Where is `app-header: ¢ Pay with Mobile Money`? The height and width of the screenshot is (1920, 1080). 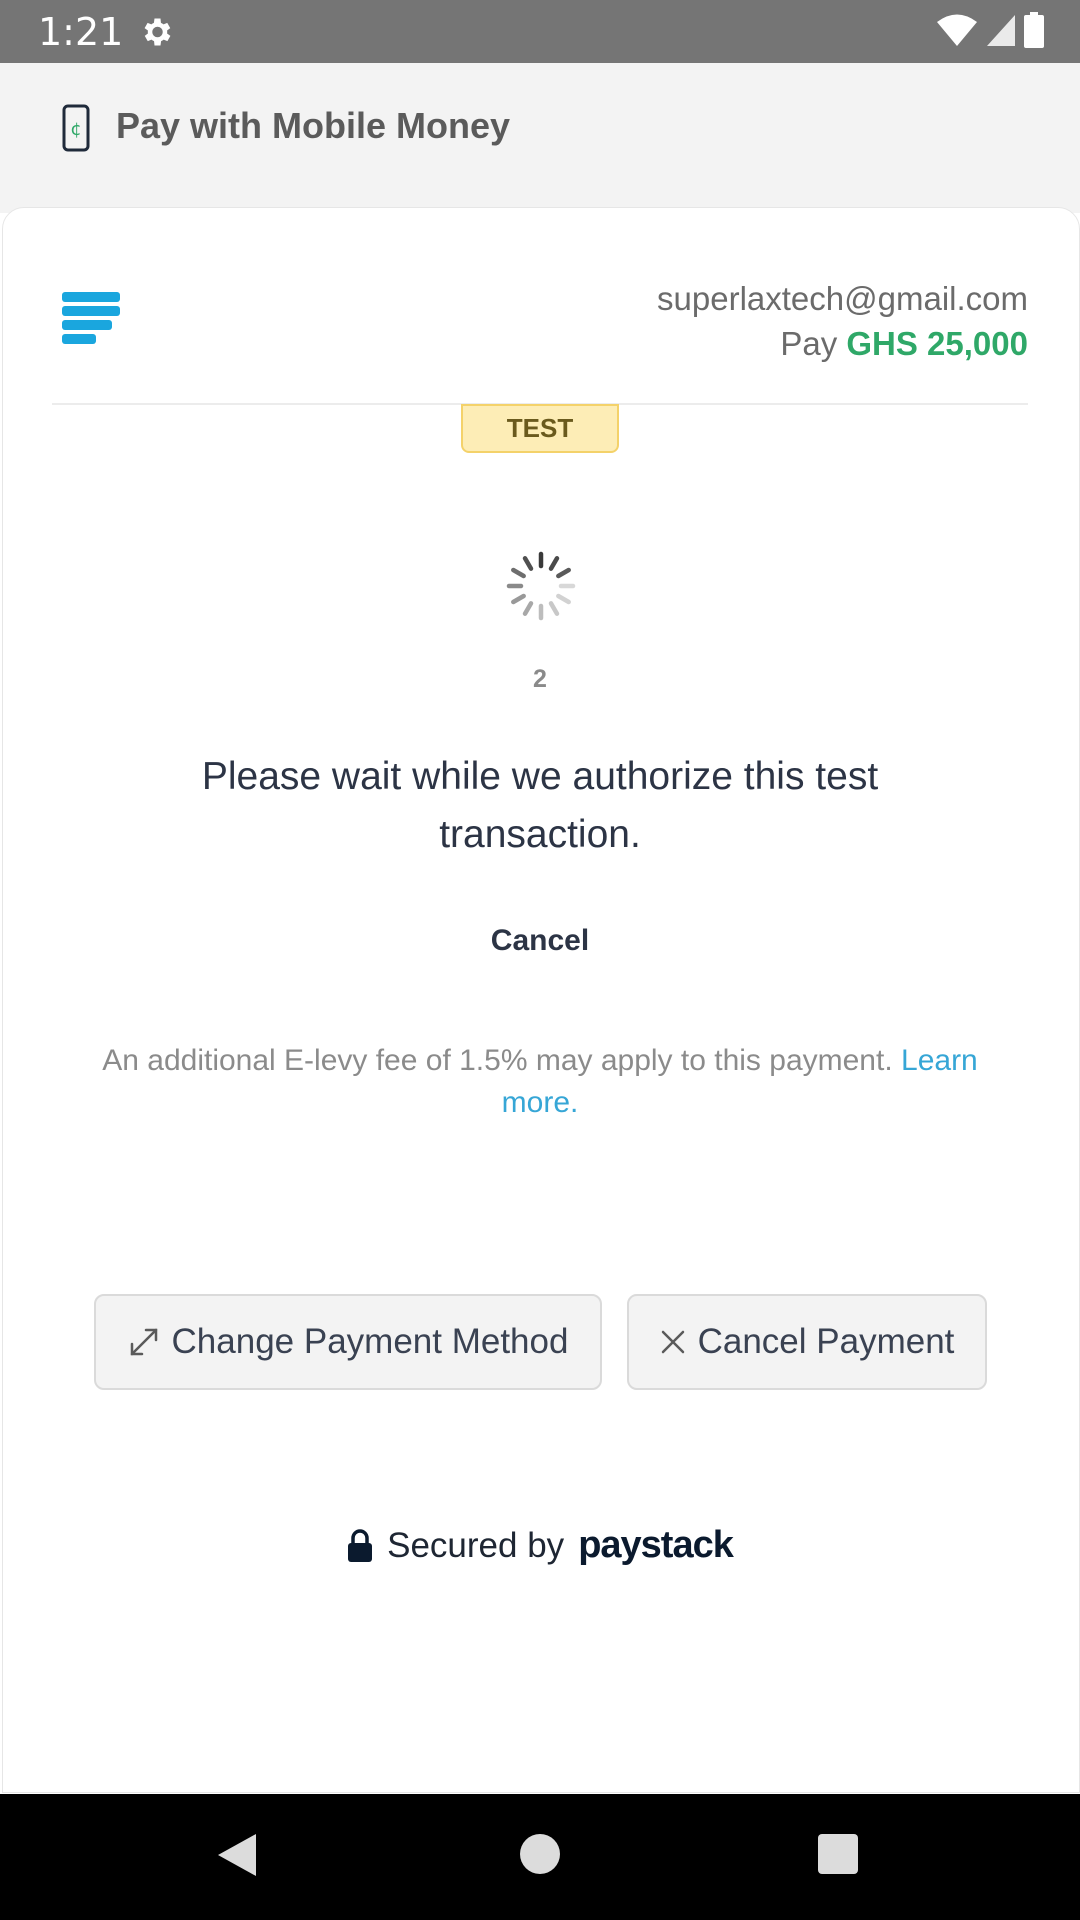
app-header: ¢ Pay with Mobile Money is located at coordinates (540, 138).